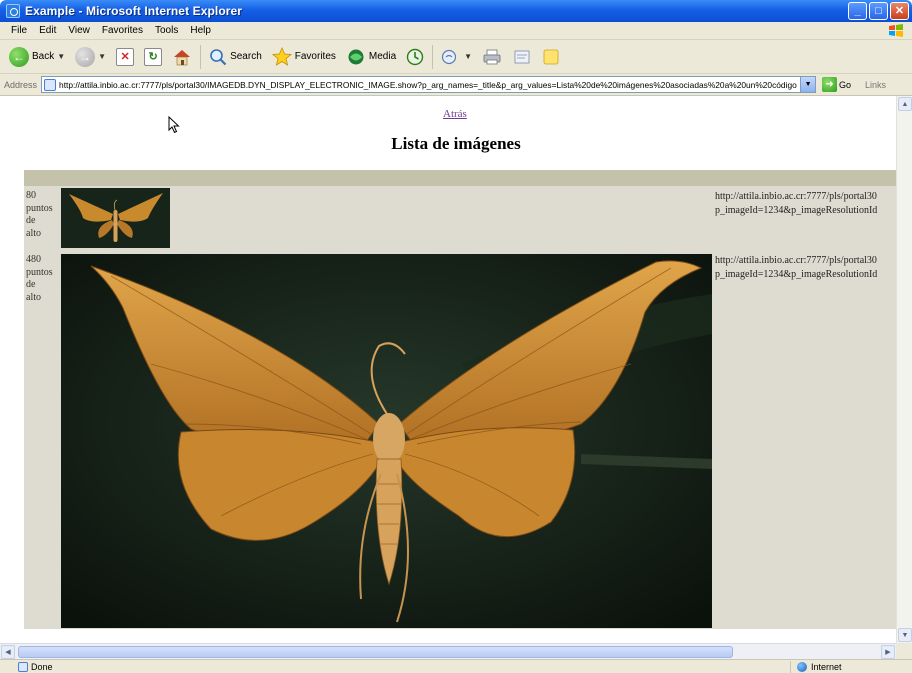 This screenshot has height=673, width=912. Describe the element at coordinates (21, 84) in the screenshot. I see `address-label: Address` at that location.